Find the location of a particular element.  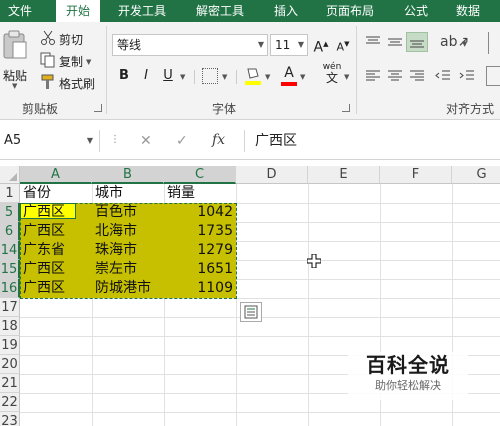

tab-home: 开始 is located at coordinates (78, 11).